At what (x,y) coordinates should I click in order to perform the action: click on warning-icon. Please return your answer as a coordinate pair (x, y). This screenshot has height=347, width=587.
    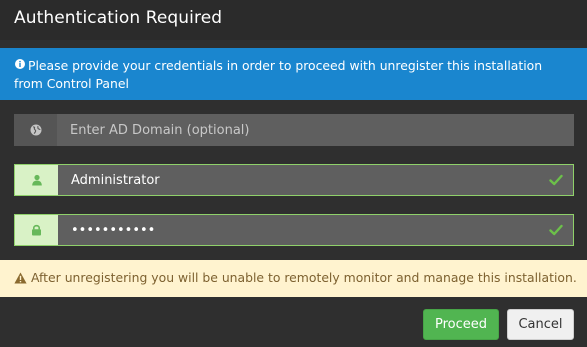
    Looking at the image, I should click on (20, 278).